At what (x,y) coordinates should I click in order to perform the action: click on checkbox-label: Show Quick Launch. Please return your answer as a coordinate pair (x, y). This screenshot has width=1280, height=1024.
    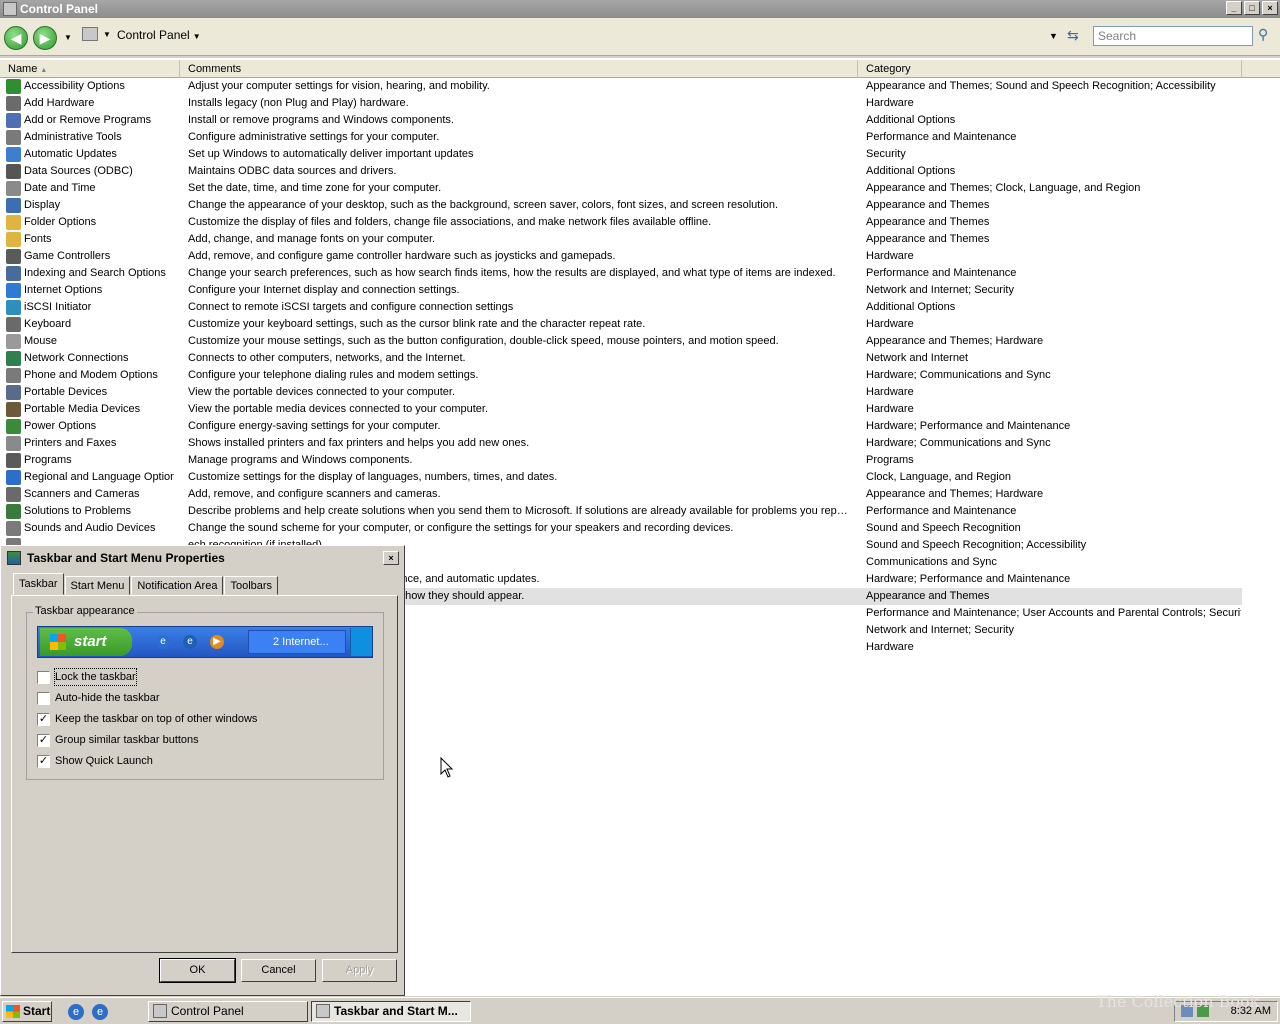
    Looking at the image, I should click on (104, 761).